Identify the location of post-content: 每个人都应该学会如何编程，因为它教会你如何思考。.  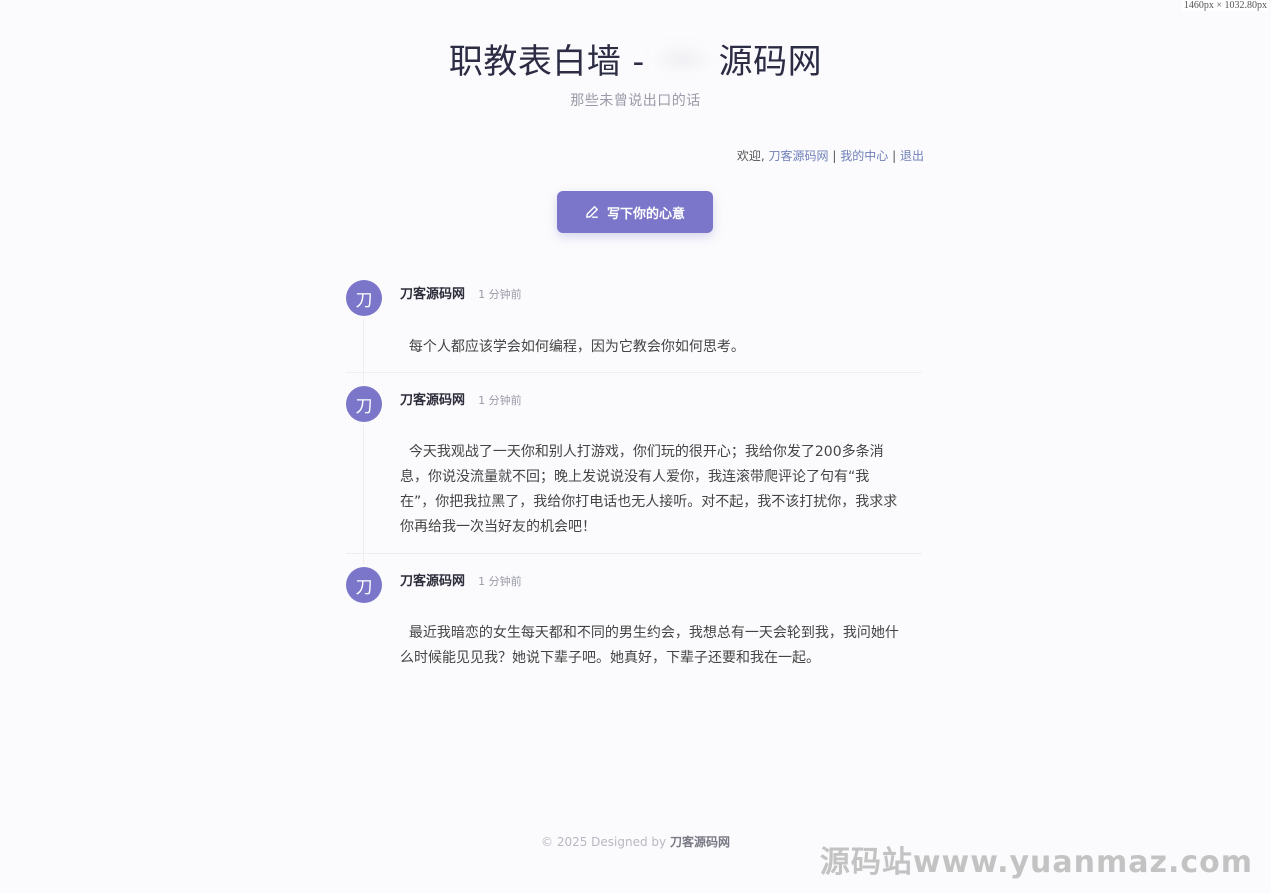
(661, 347).